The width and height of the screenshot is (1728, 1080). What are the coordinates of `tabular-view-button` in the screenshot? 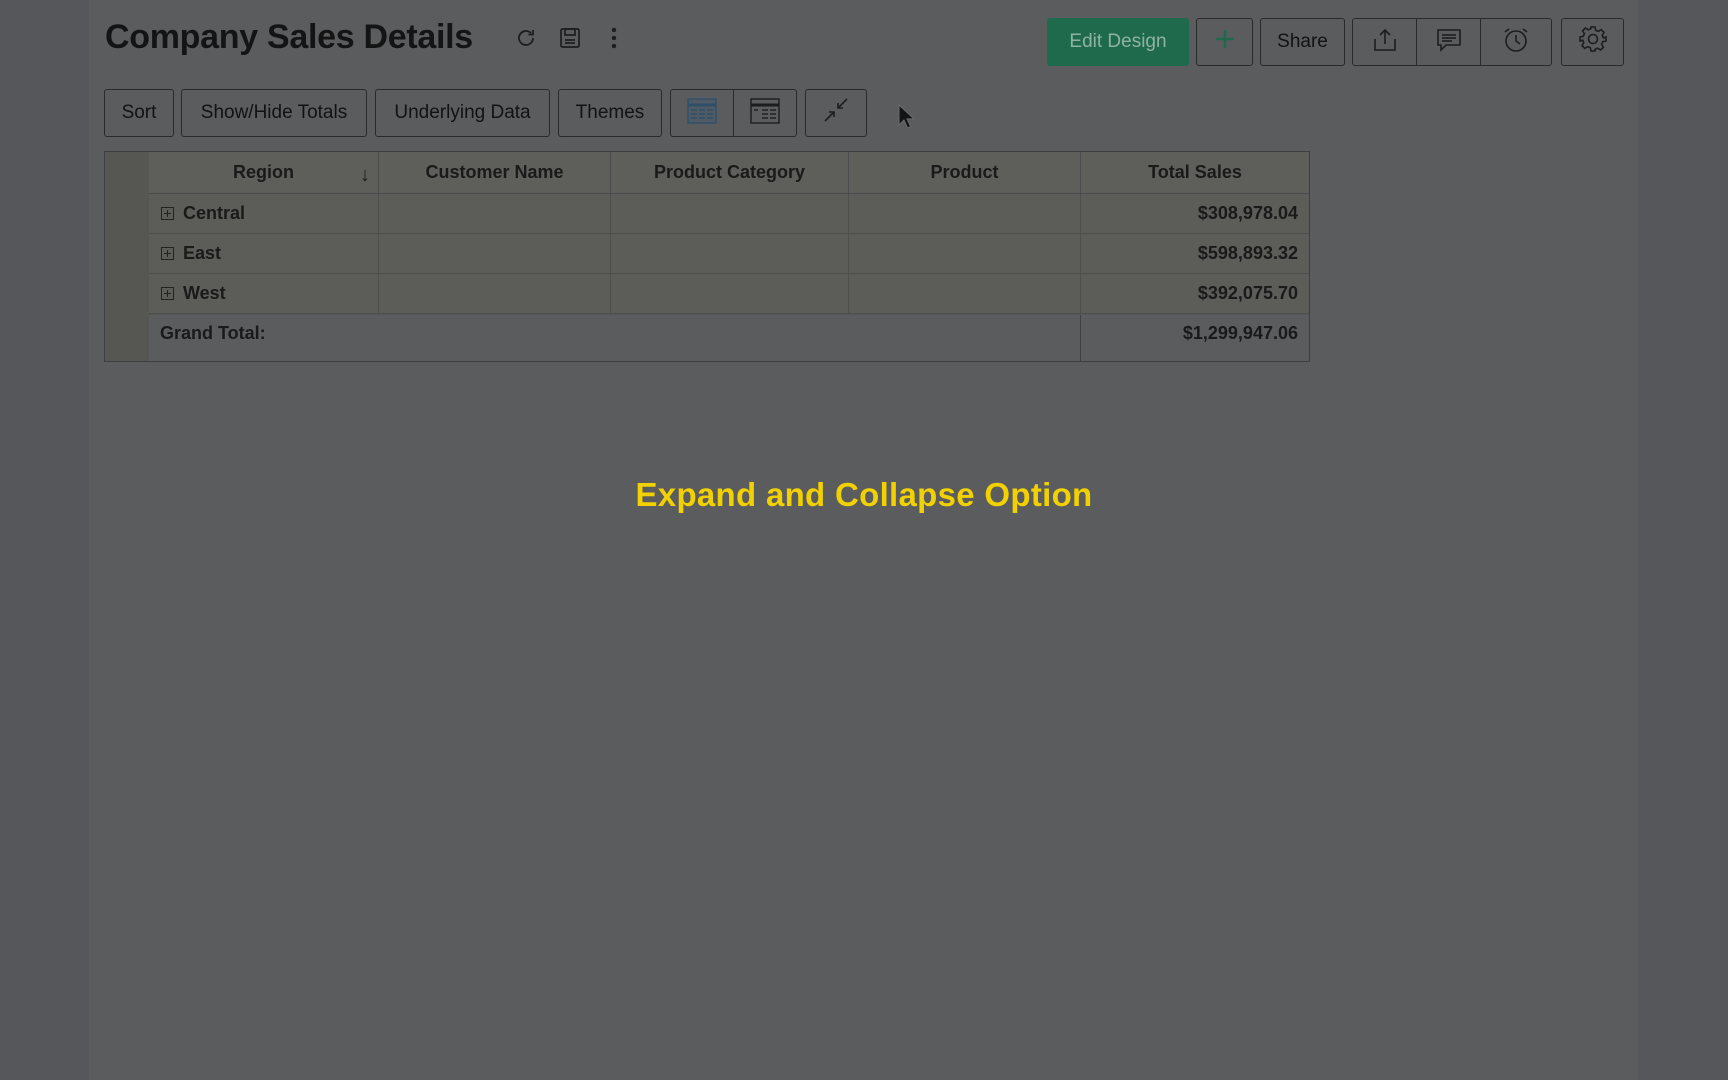 It's located at (702, 113).